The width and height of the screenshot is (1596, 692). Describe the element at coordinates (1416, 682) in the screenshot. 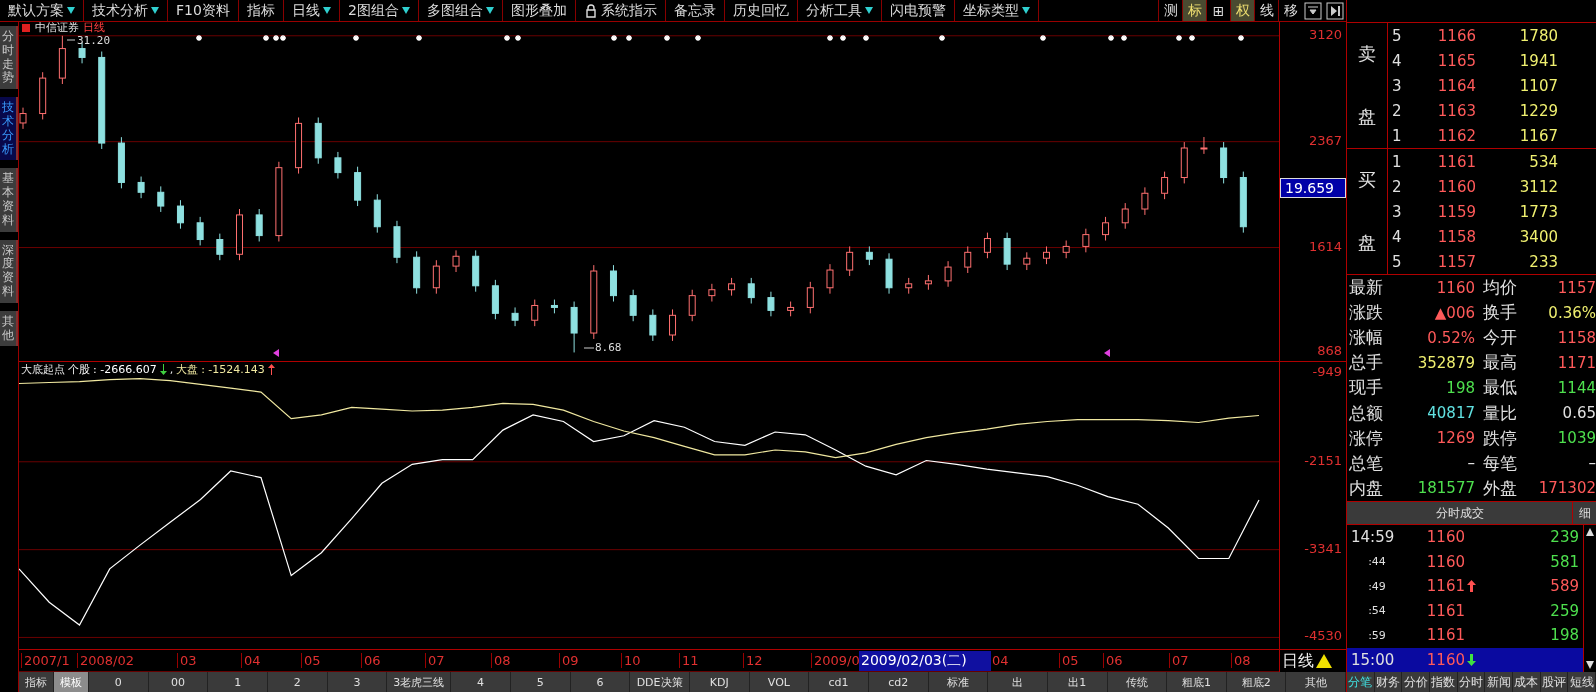

I see `panel-tab: 分价` at that location.